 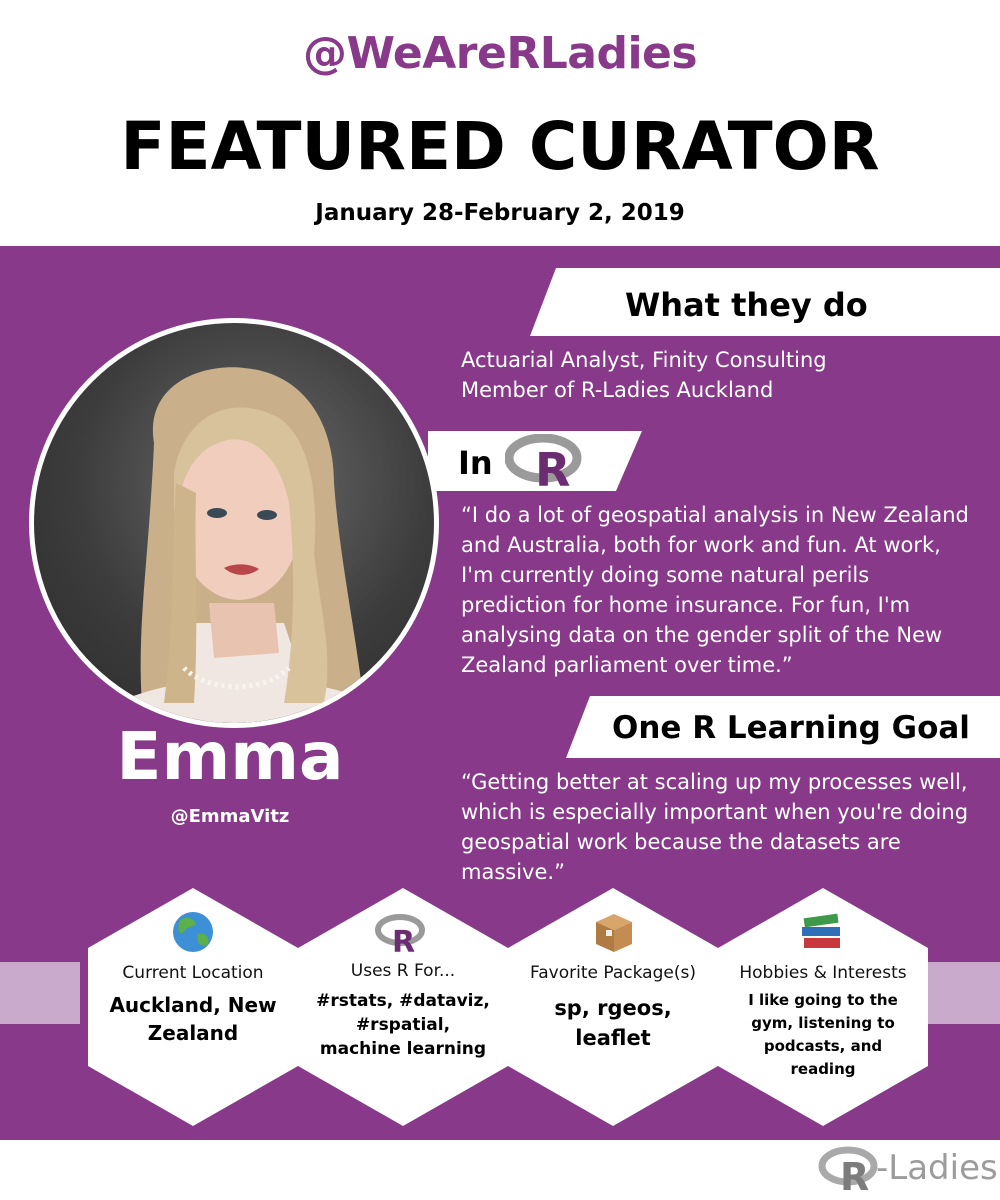 I want to click on hex-label: Current Location, so click(x=193, y=973).